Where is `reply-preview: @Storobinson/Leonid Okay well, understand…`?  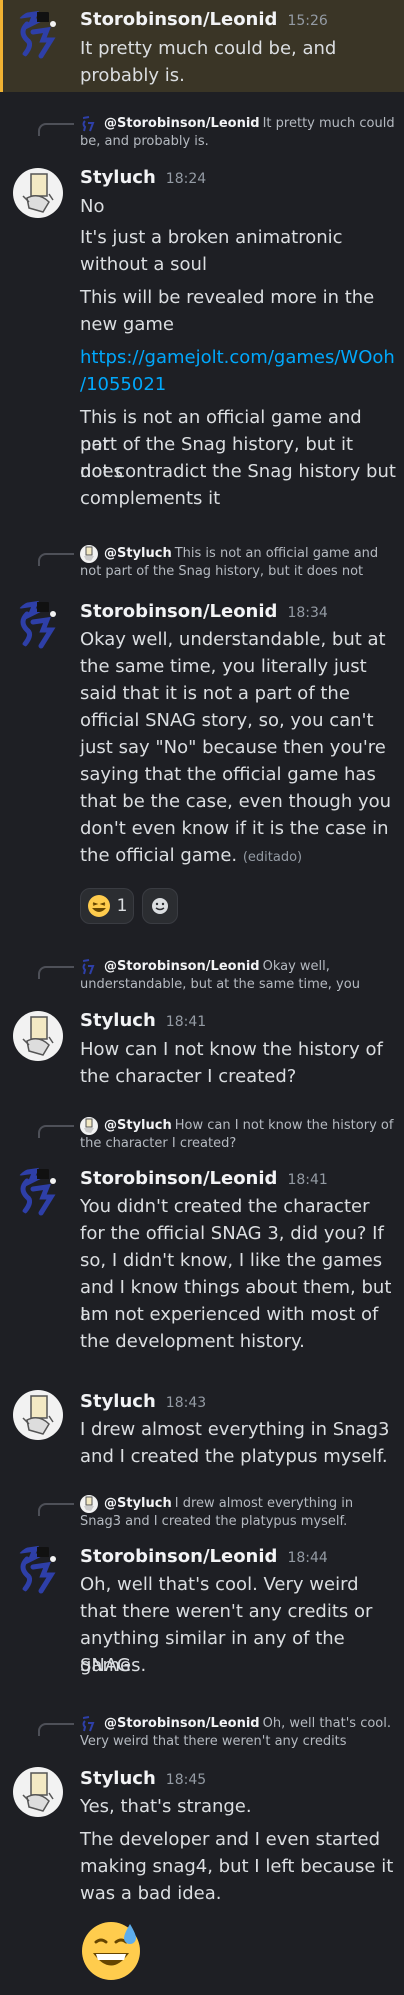
reply-preview: @Storobinson/Leonid Okay well, understand… is located at coordinates (202, 978).